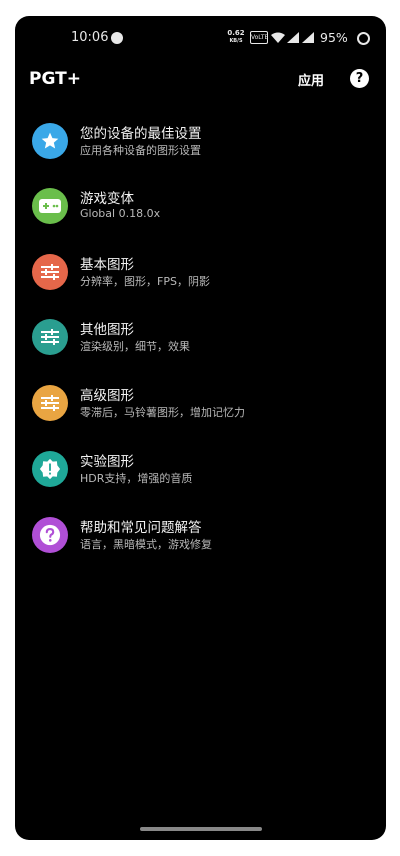 The width and height of the screenshot is (400, 856). Describe the element at coordinates (107, 462) in the screenshot. I see `list-item-title: 实验图形` at that location.